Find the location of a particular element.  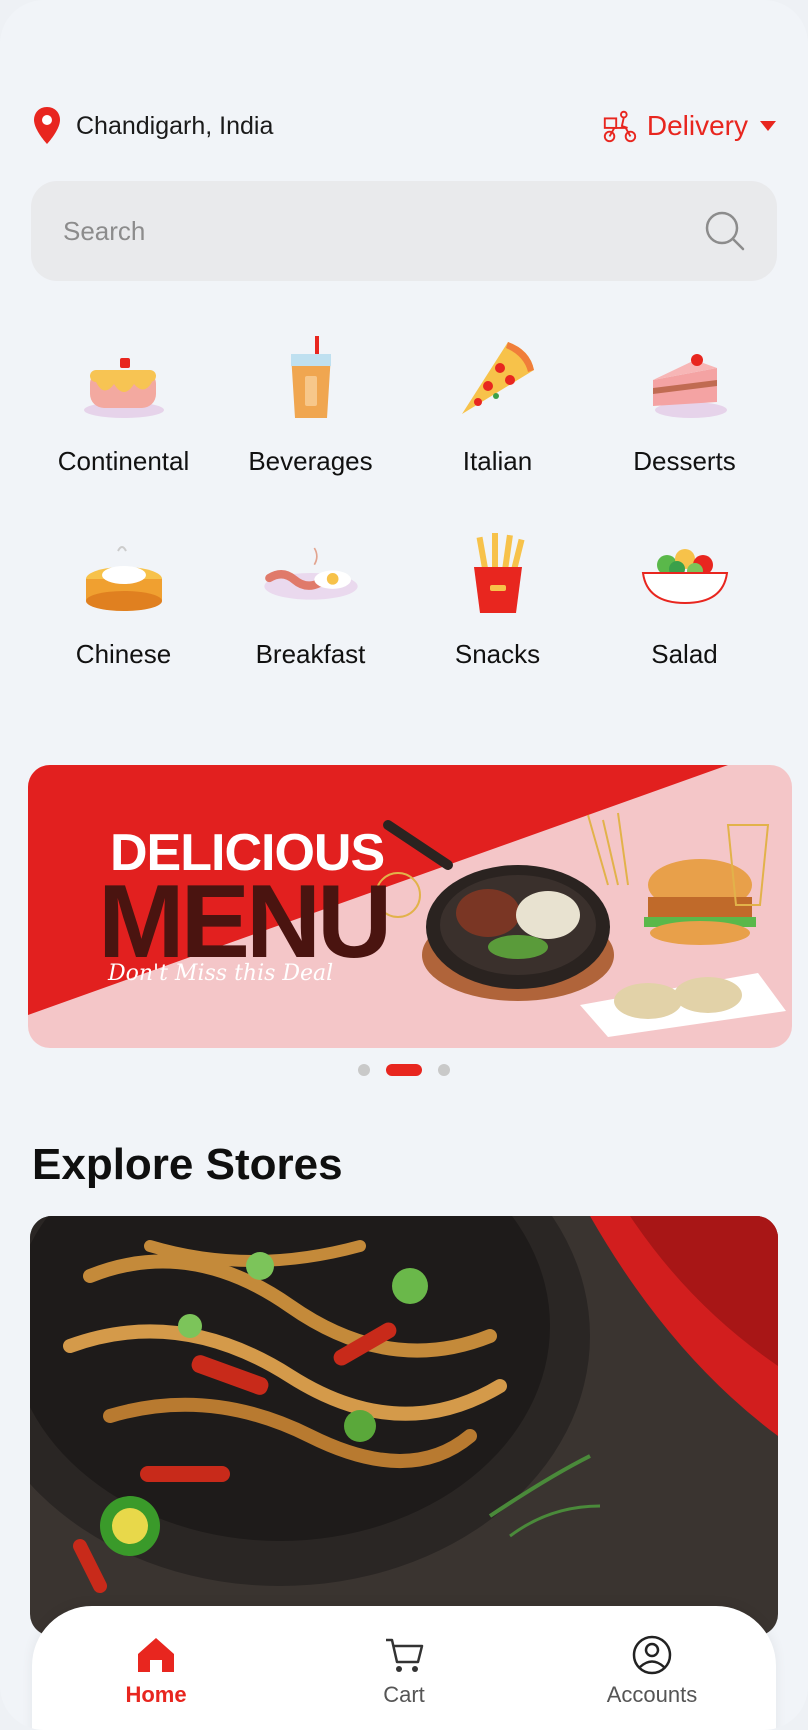

category-label: Salad is located at coordinates (684, 654).